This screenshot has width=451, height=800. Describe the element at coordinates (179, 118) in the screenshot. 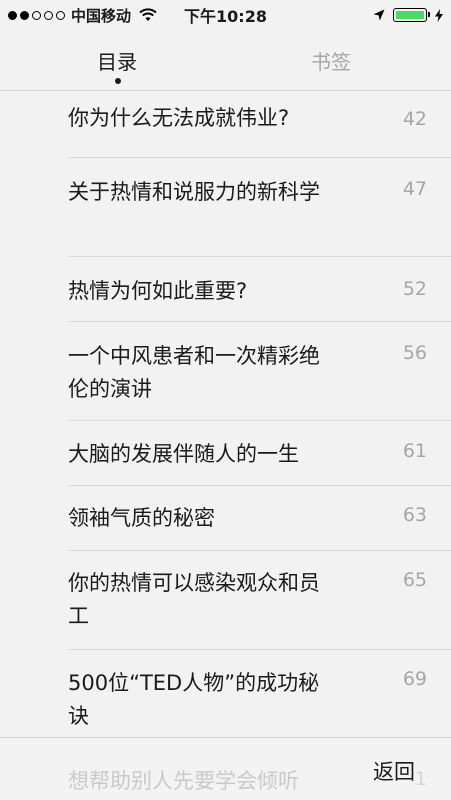

I see `toc-item-title: 你为什么无法成就伟业?` at that location.